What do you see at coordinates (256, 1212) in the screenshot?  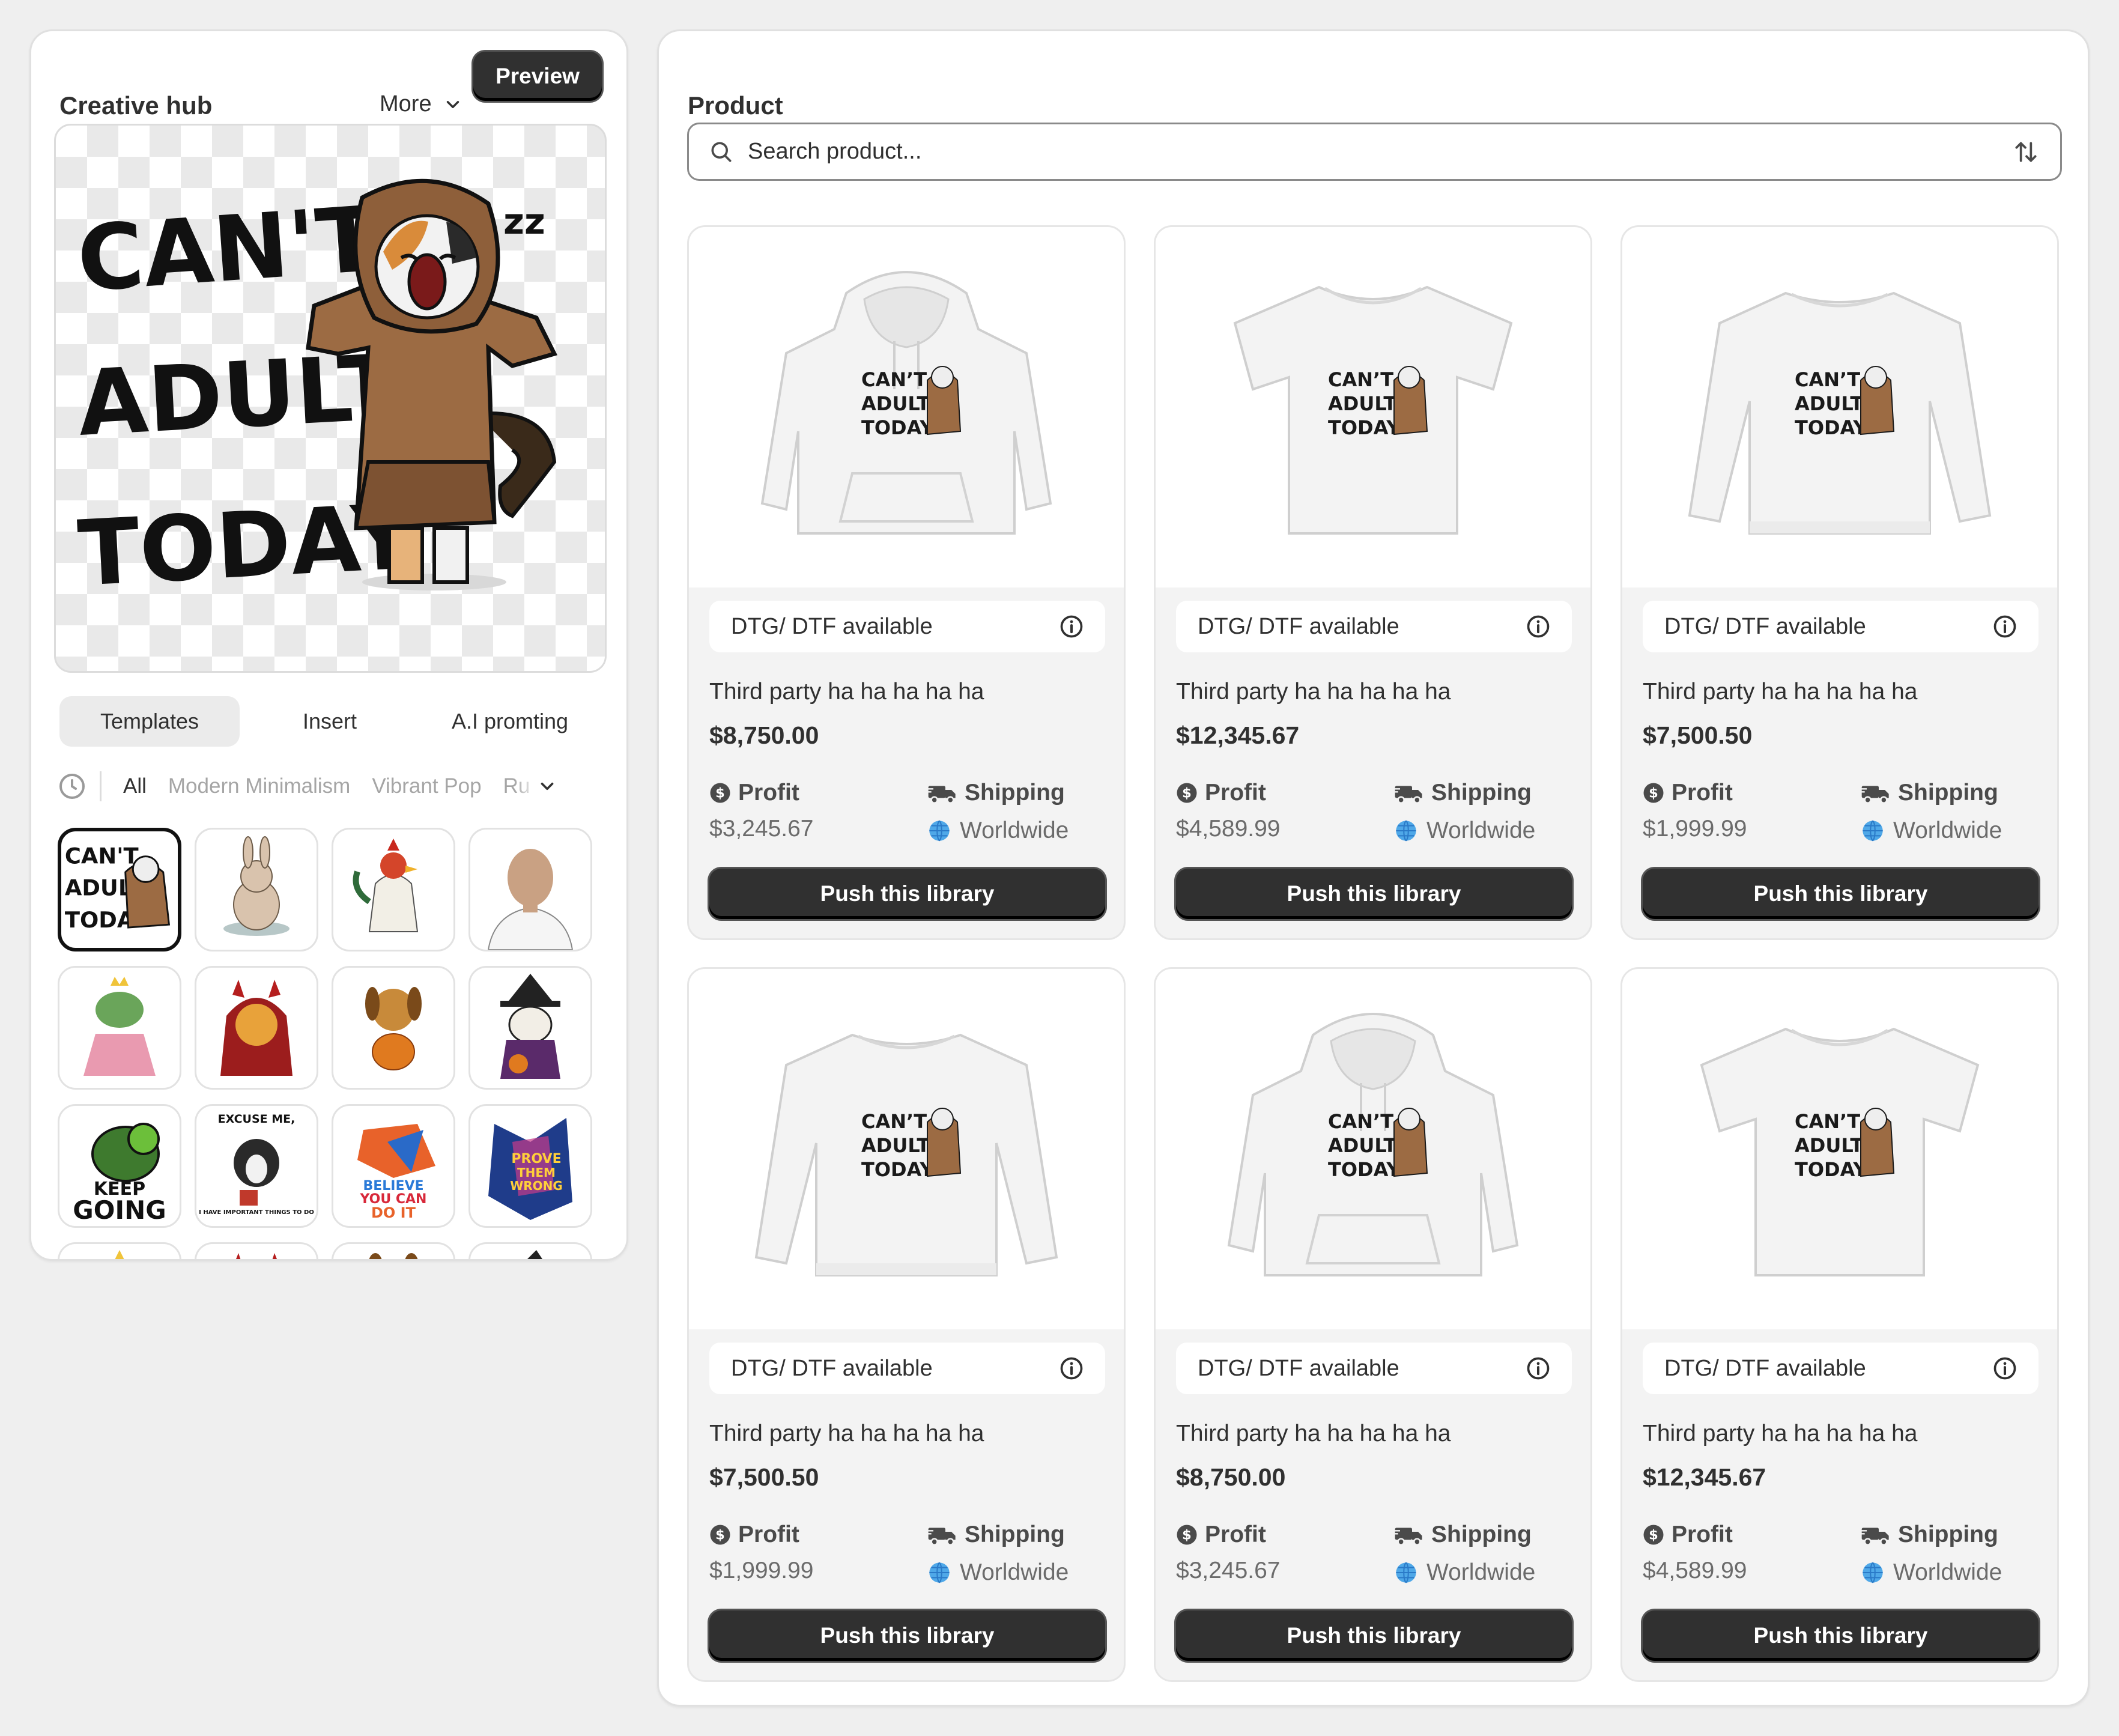 I see `thumb-important-things: I HAVE IMPORTANT THINGS TO DO` at bounding box center [256, 1212].